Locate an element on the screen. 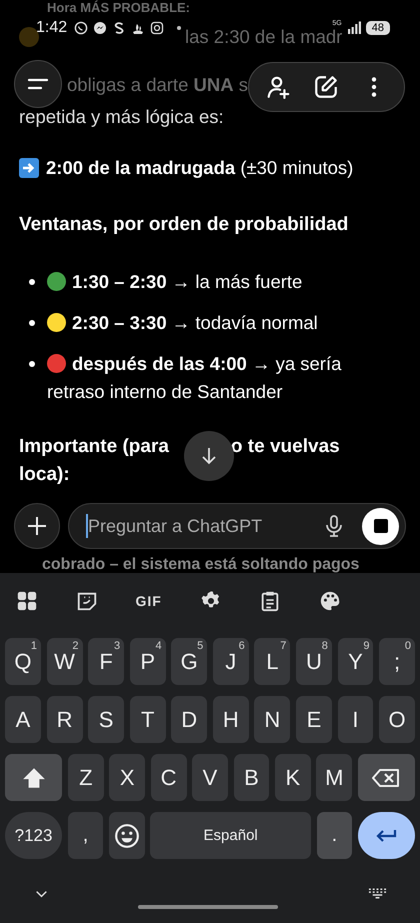 Image resolution: width=420 pixels, height=923 pixels. messenger-icon is located at coordinates (100, 28).